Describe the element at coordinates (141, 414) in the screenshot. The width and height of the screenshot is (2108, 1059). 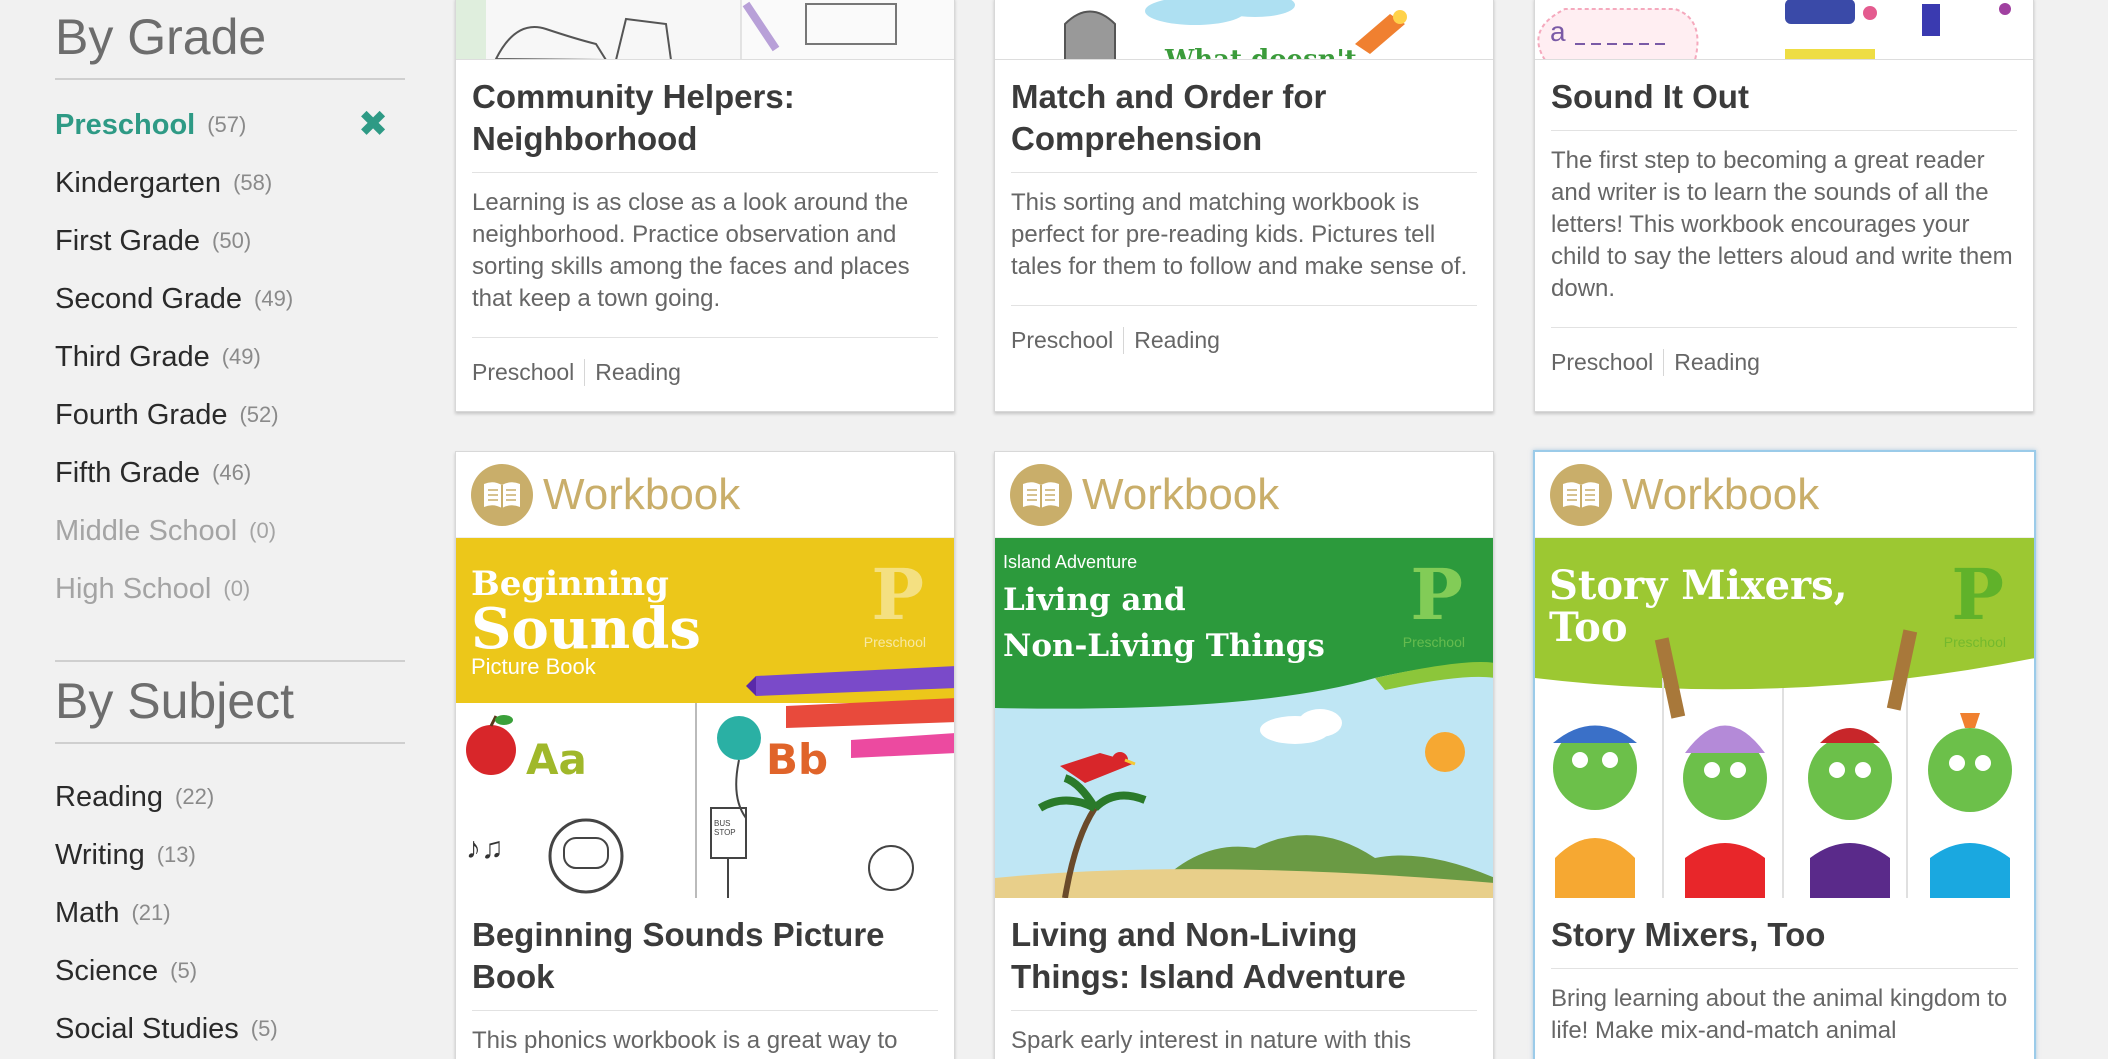
I see `filter-label: Fourth Grade` at that location.